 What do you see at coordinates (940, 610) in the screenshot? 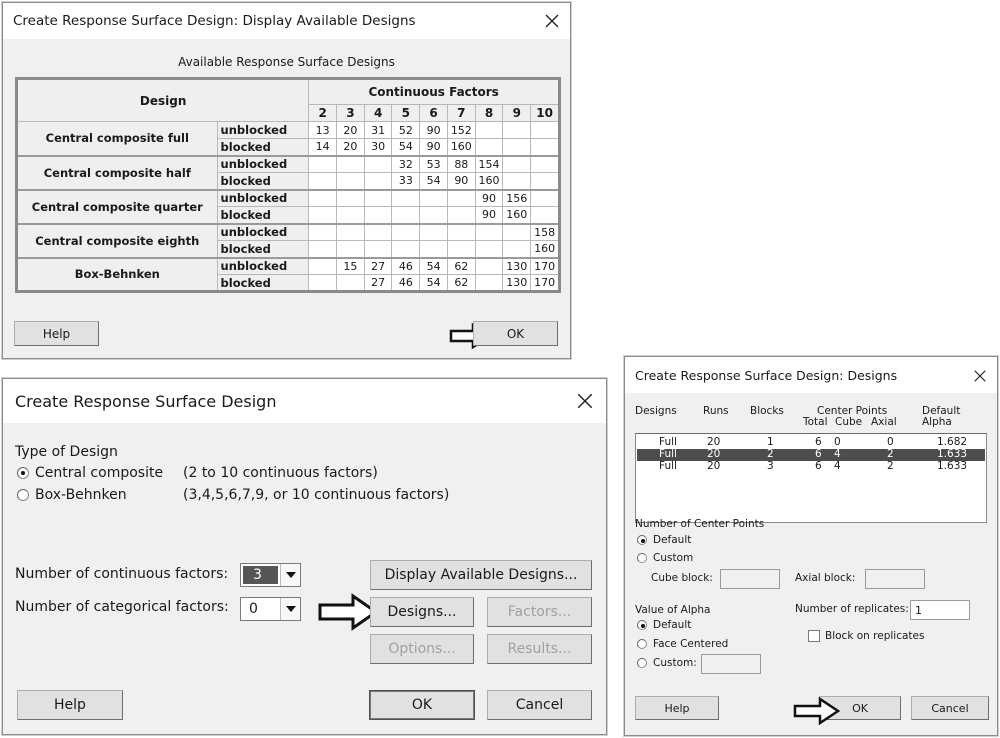
I see `replicates-input: 1` at bounding box center [940, 610].